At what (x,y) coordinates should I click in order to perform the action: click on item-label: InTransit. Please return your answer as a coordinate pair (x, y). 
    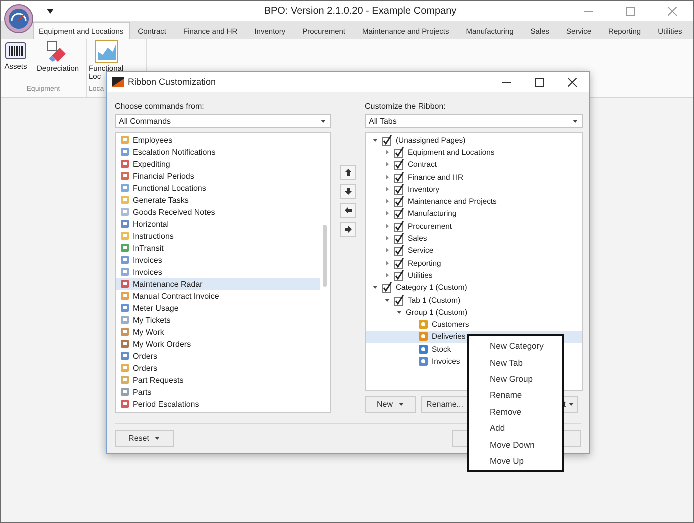
    Looking at the image, I should click on (148, 248).